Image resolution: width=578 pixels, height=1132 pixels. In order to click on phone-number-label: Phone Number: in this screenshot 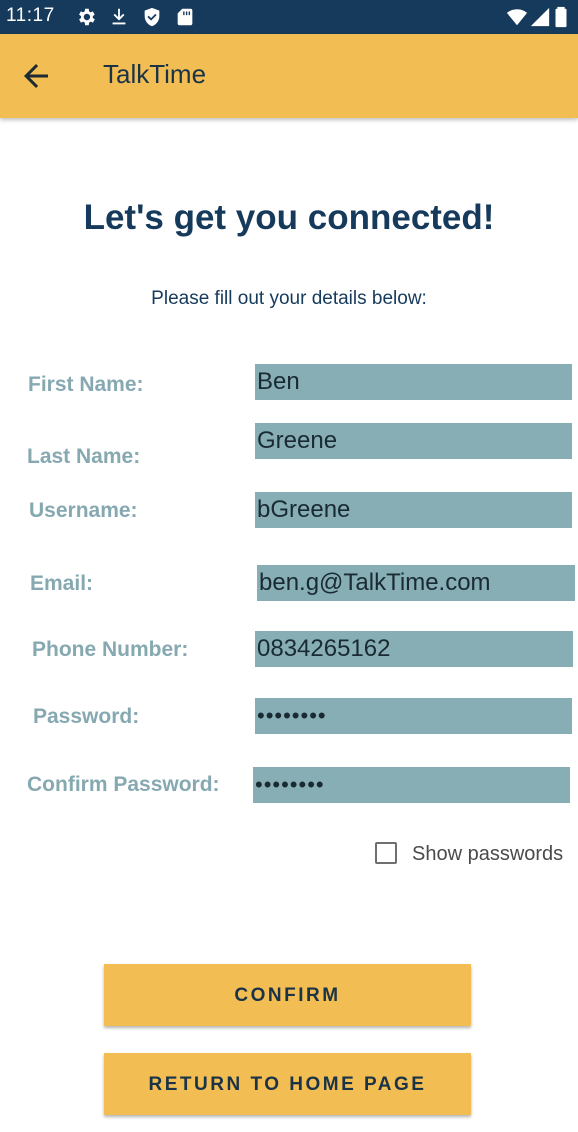, I will do `click(110, 649)`.